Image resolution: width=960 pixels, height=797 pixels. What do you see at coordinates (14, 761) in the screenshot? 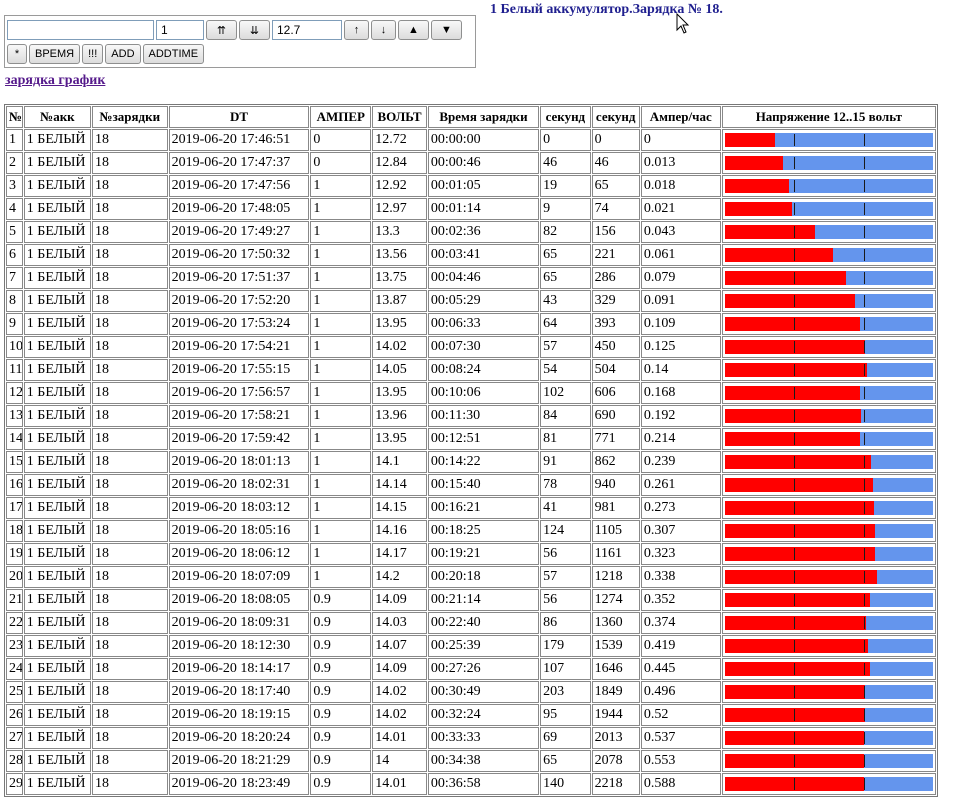
I see `cell-num: 28` at bounding box center [14, 761].